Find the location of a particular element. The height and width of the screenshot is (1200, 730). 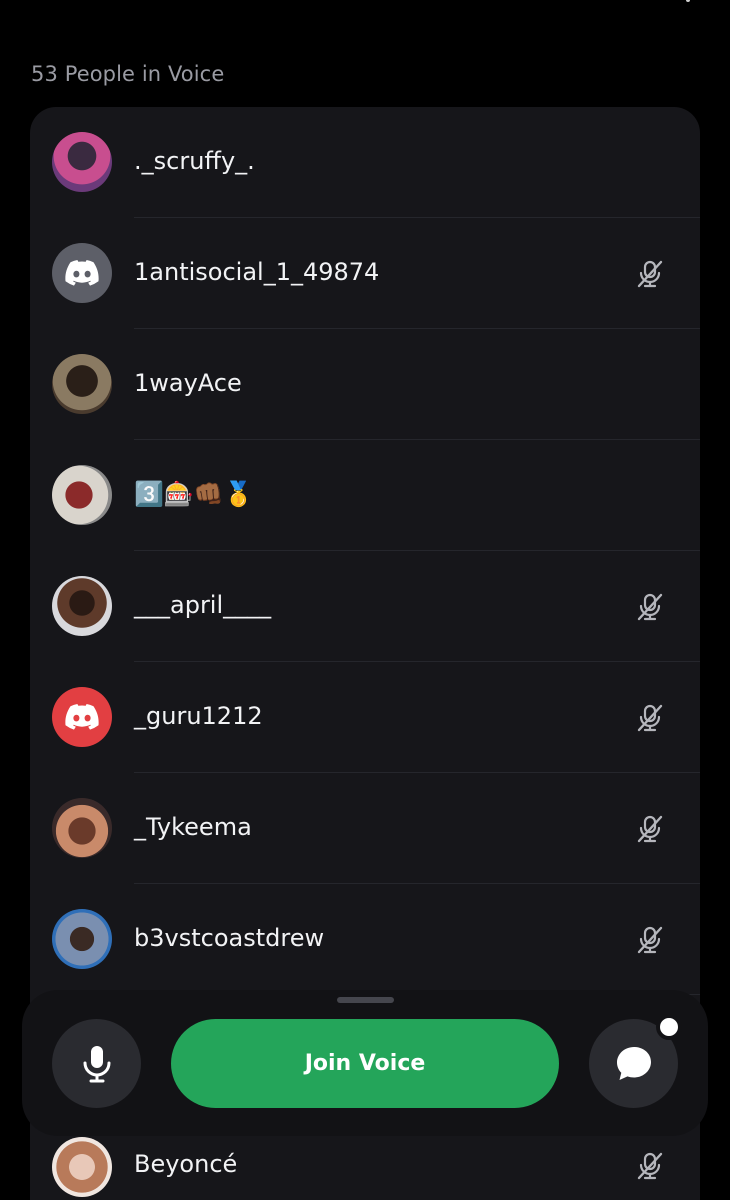

member-username: ___april____ is located at coordinates (203, 605).